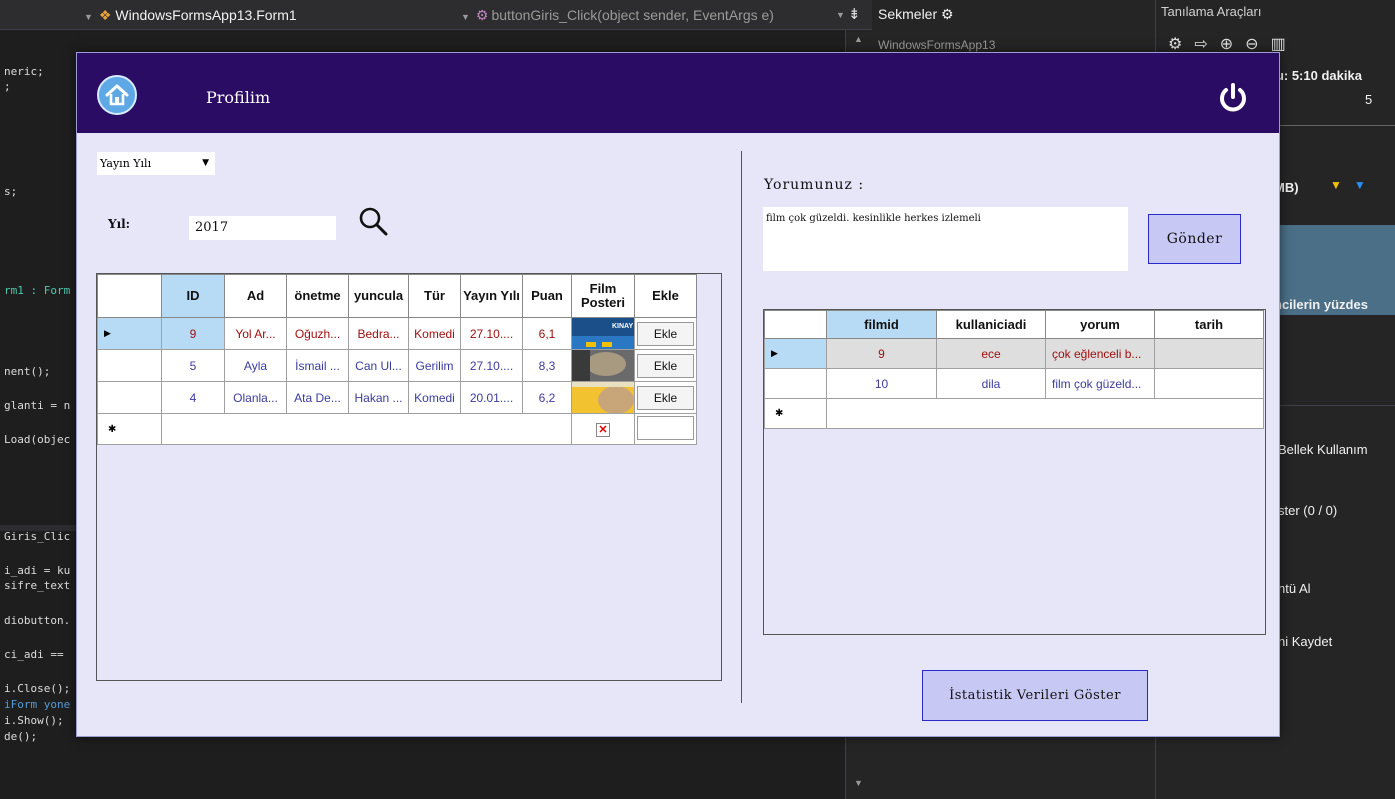 Image resolution: width=1395 pixels, height=799 pixels. What do you see at coordinates (665, 296) in the screenshot?
I see `column-header: Ekle` at bounding box center [665, 296].